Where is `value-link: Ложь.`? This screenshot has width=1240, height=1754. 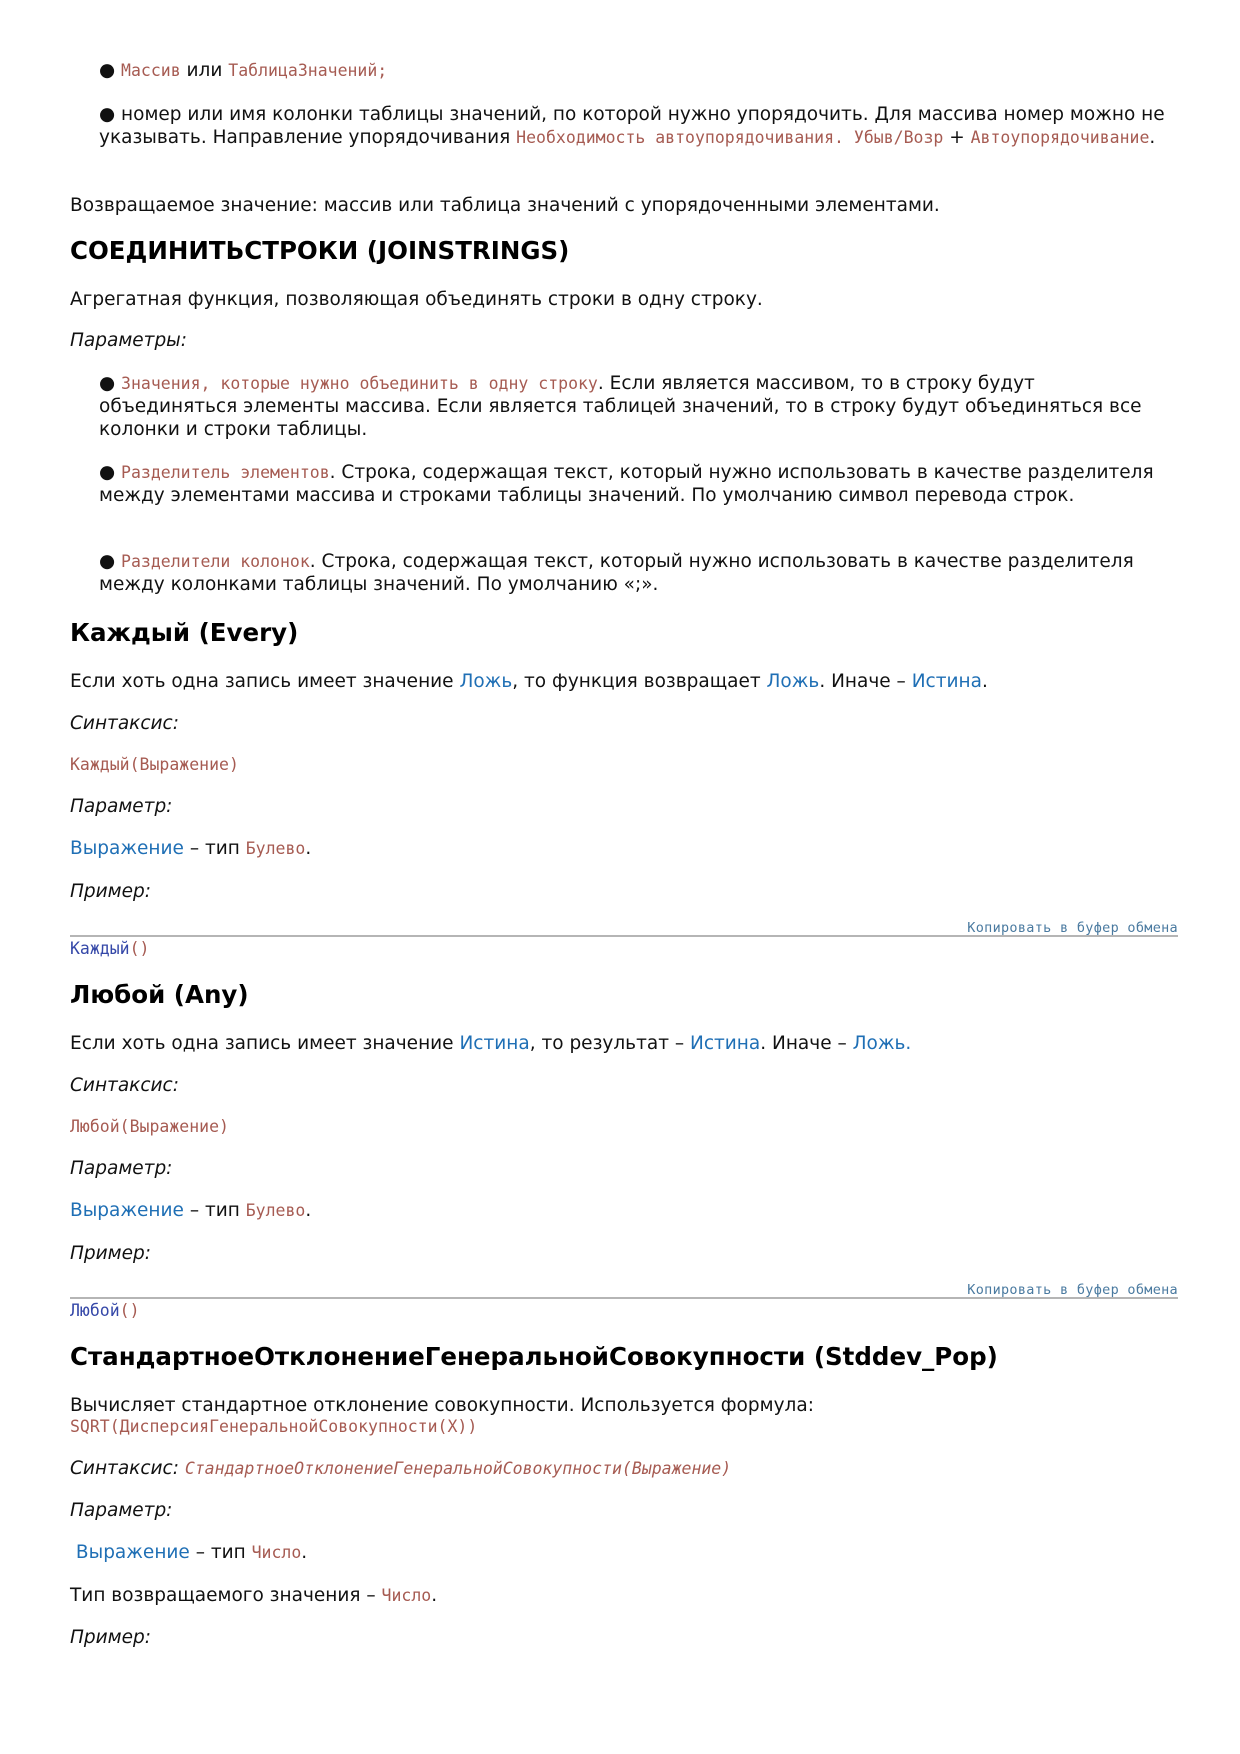 value-link: Ложь. is located at coordinates (882, 1043).